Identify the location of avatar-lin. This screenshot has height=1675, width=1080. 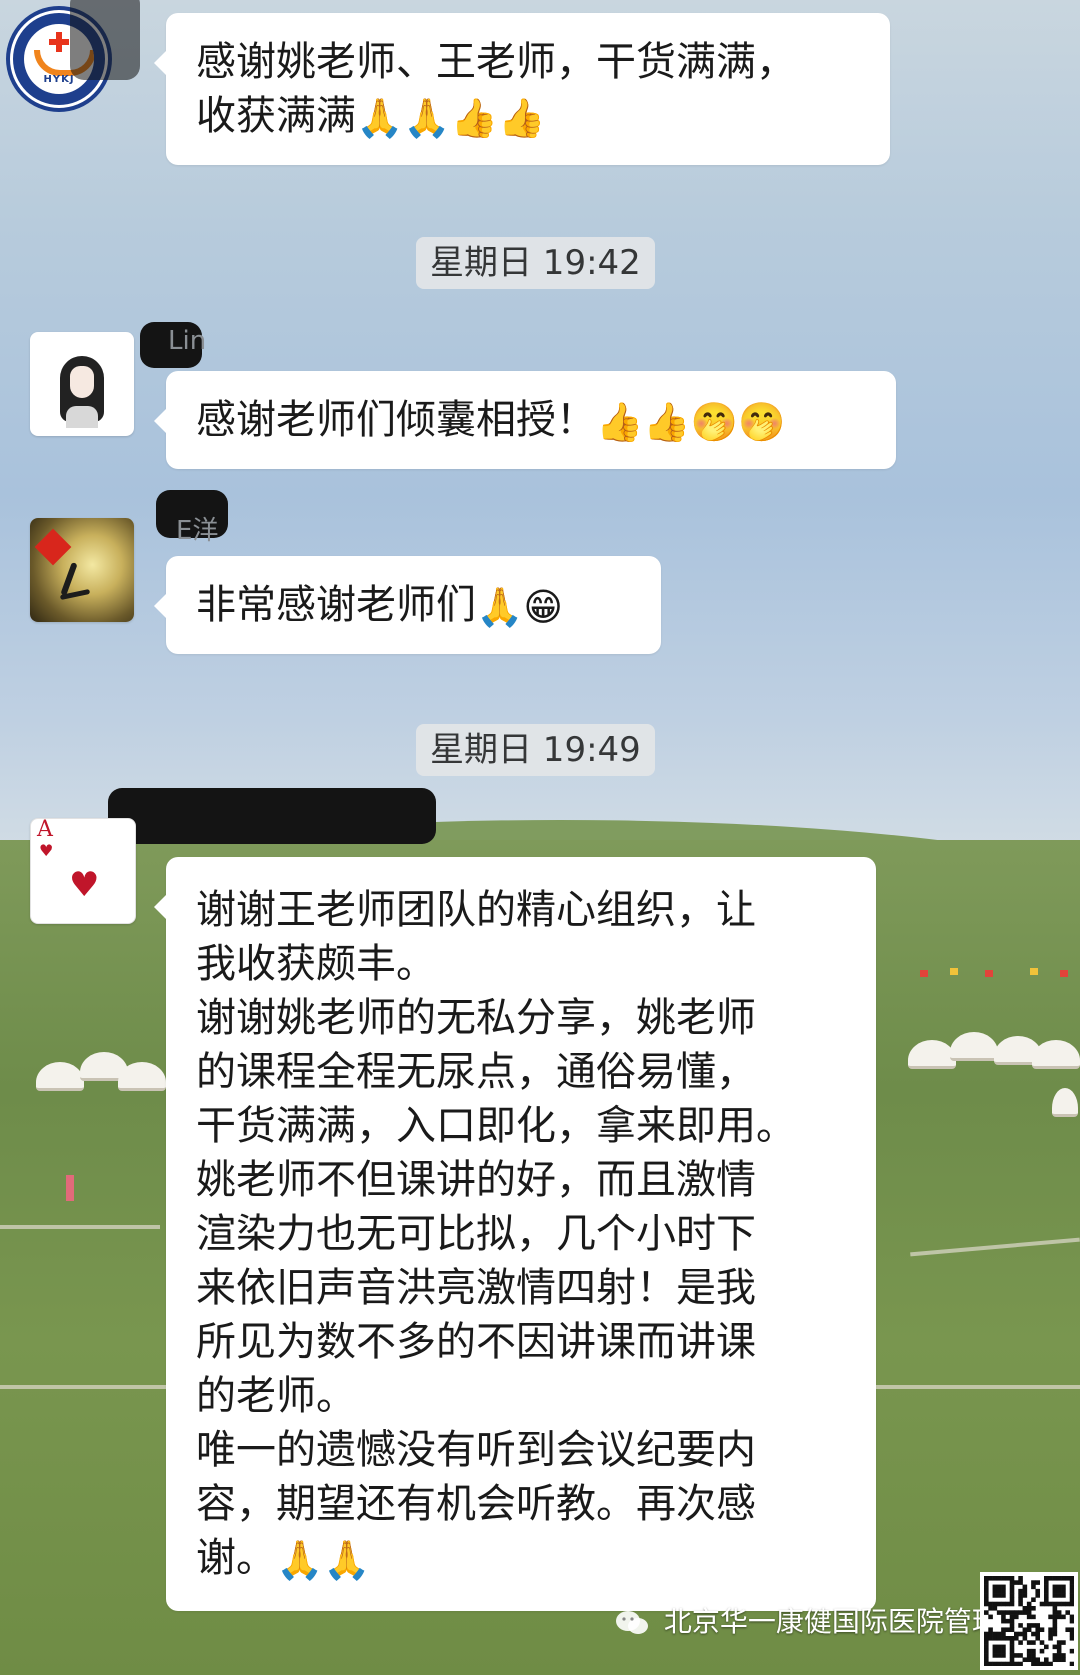
(82, 384).